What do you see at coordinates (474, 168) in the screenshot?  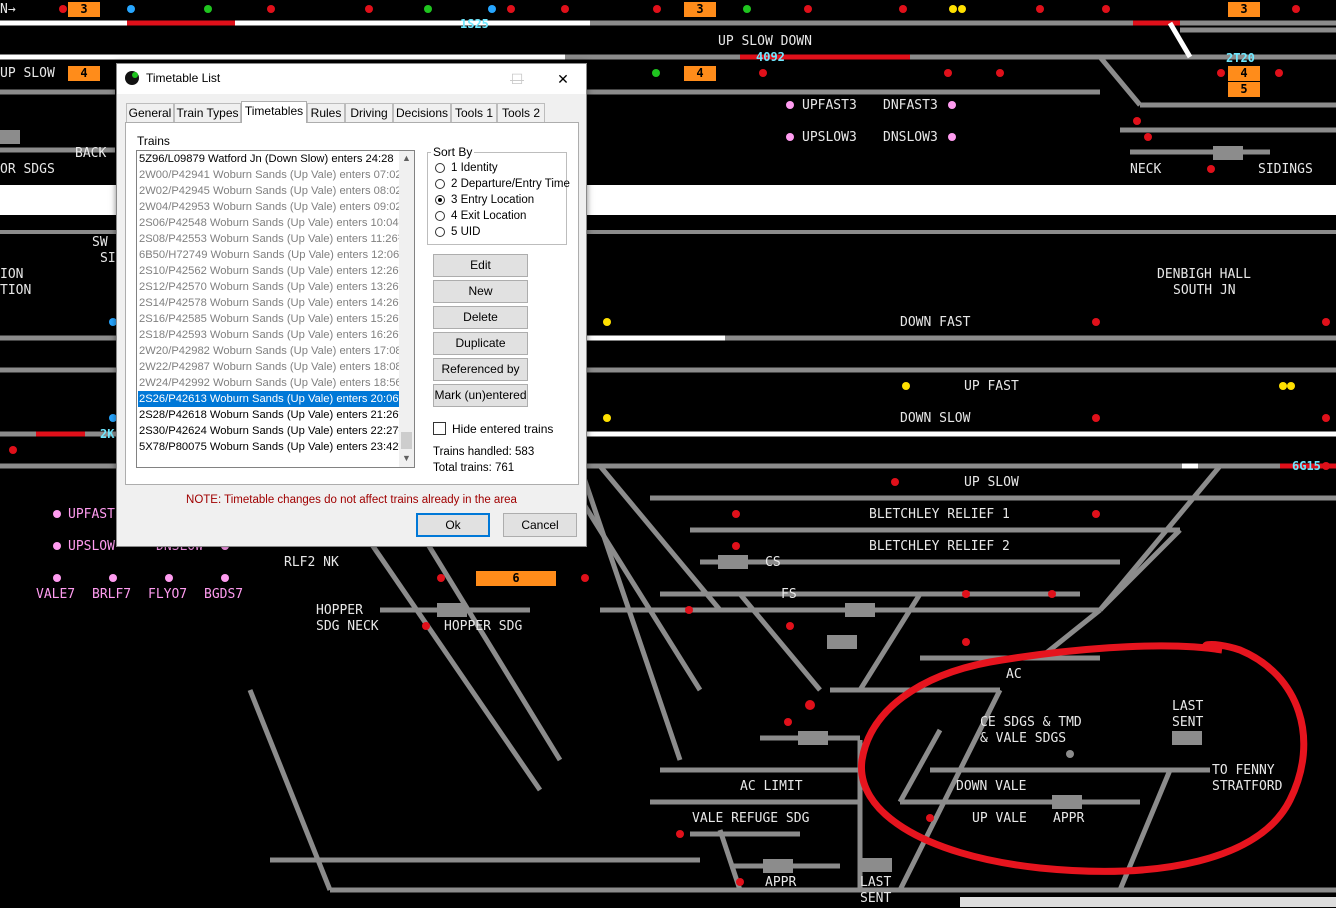 I see `sort-option-label: 1 Identity` at bounding box center [474, 168].